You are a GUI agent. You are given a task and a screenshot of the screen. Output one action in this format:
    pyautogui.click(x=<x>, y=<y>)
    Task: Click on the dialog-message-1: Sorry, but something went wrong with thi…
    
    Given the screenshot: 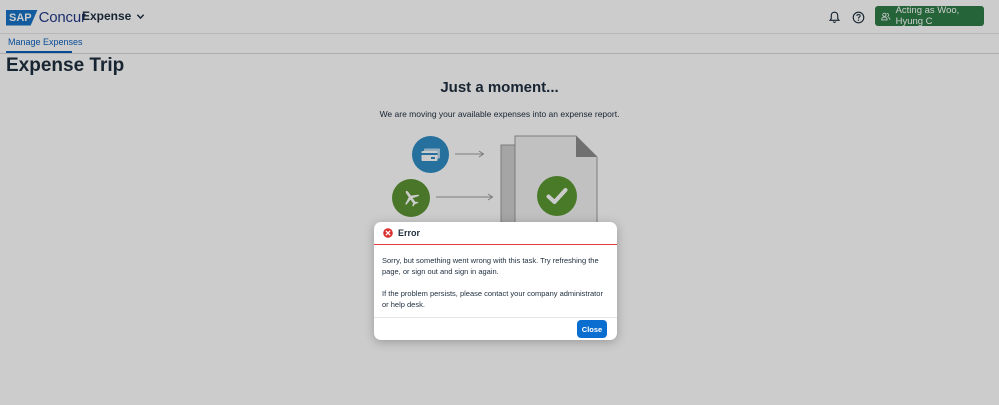 What is the action you would take?
    pyautogui.click(x=490, y=266)
    